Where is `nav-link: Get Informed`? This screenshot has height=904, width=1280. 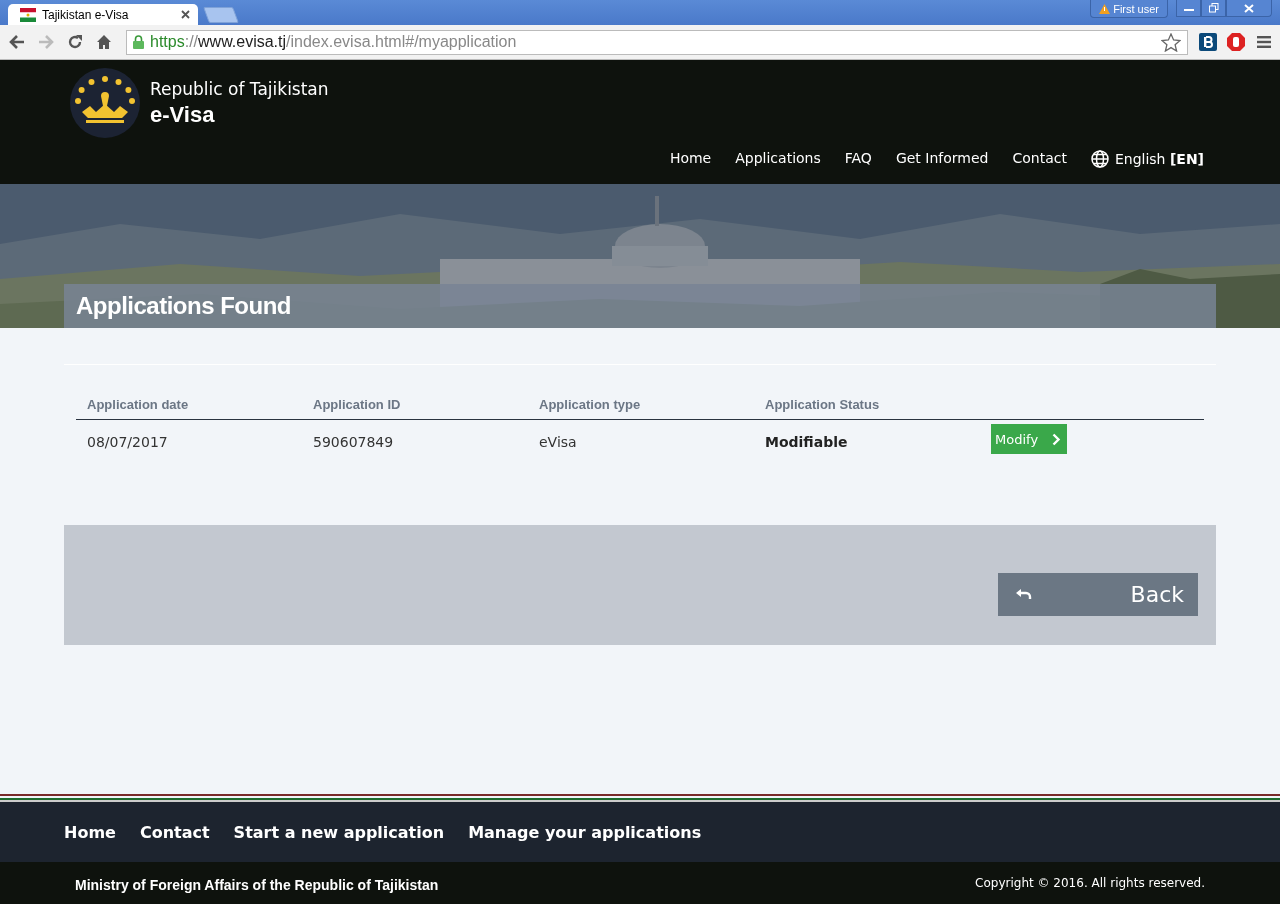
nav-link: Get Informed is located at coordinates (942, 159).